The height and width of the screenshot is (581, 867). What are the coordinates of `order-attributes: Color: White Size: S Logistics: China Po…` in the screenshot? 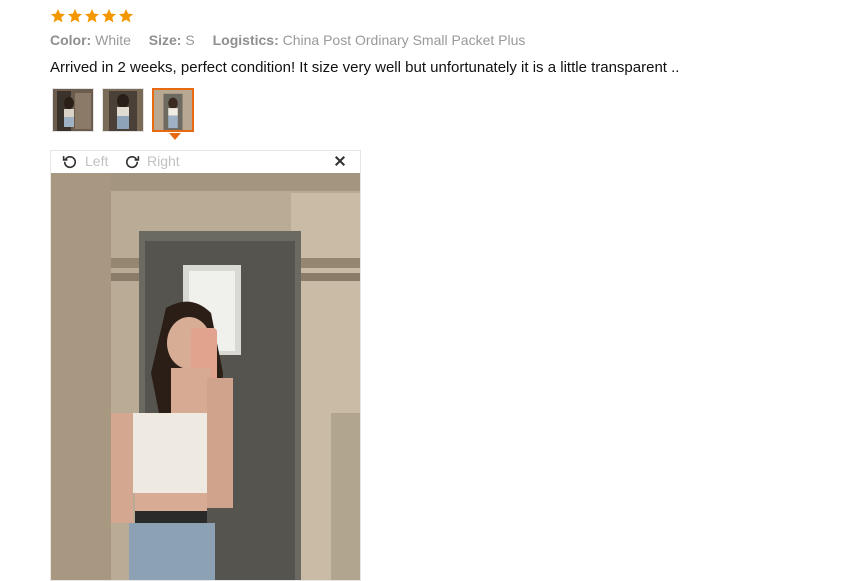 It's located at (294, 40).